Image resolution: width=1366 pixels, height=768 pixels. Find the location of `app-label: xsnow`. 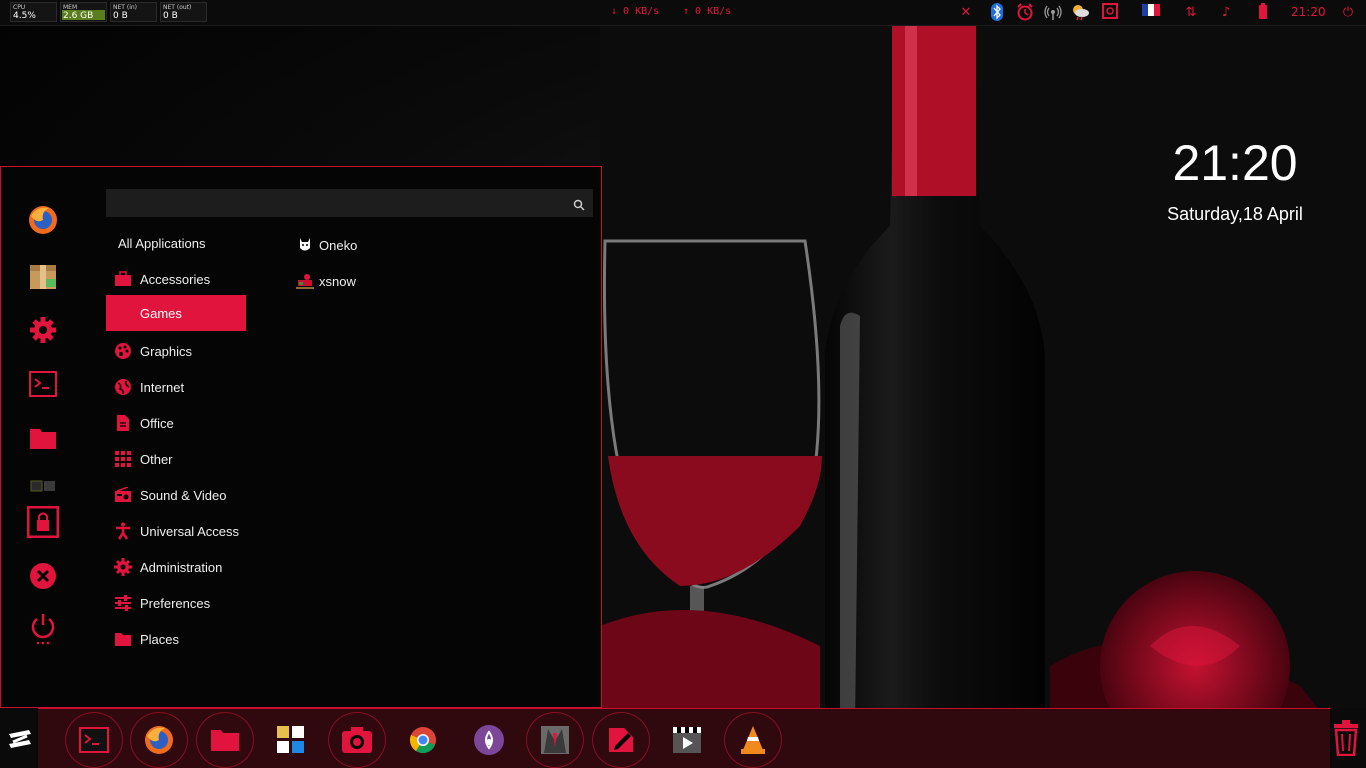

app-label: xsnow is located at coordinates (337, 281).